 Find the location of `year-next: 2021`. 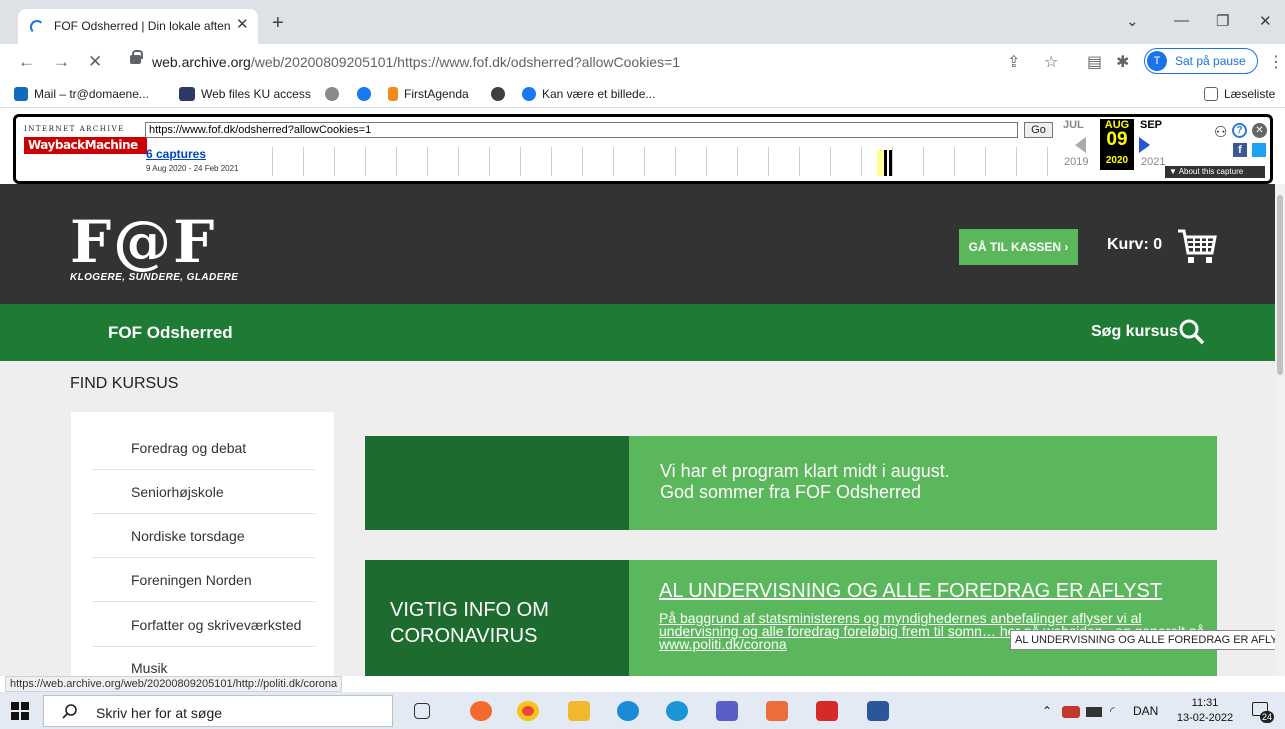

year-next: 2021 is located at coordinates (1153, 162).